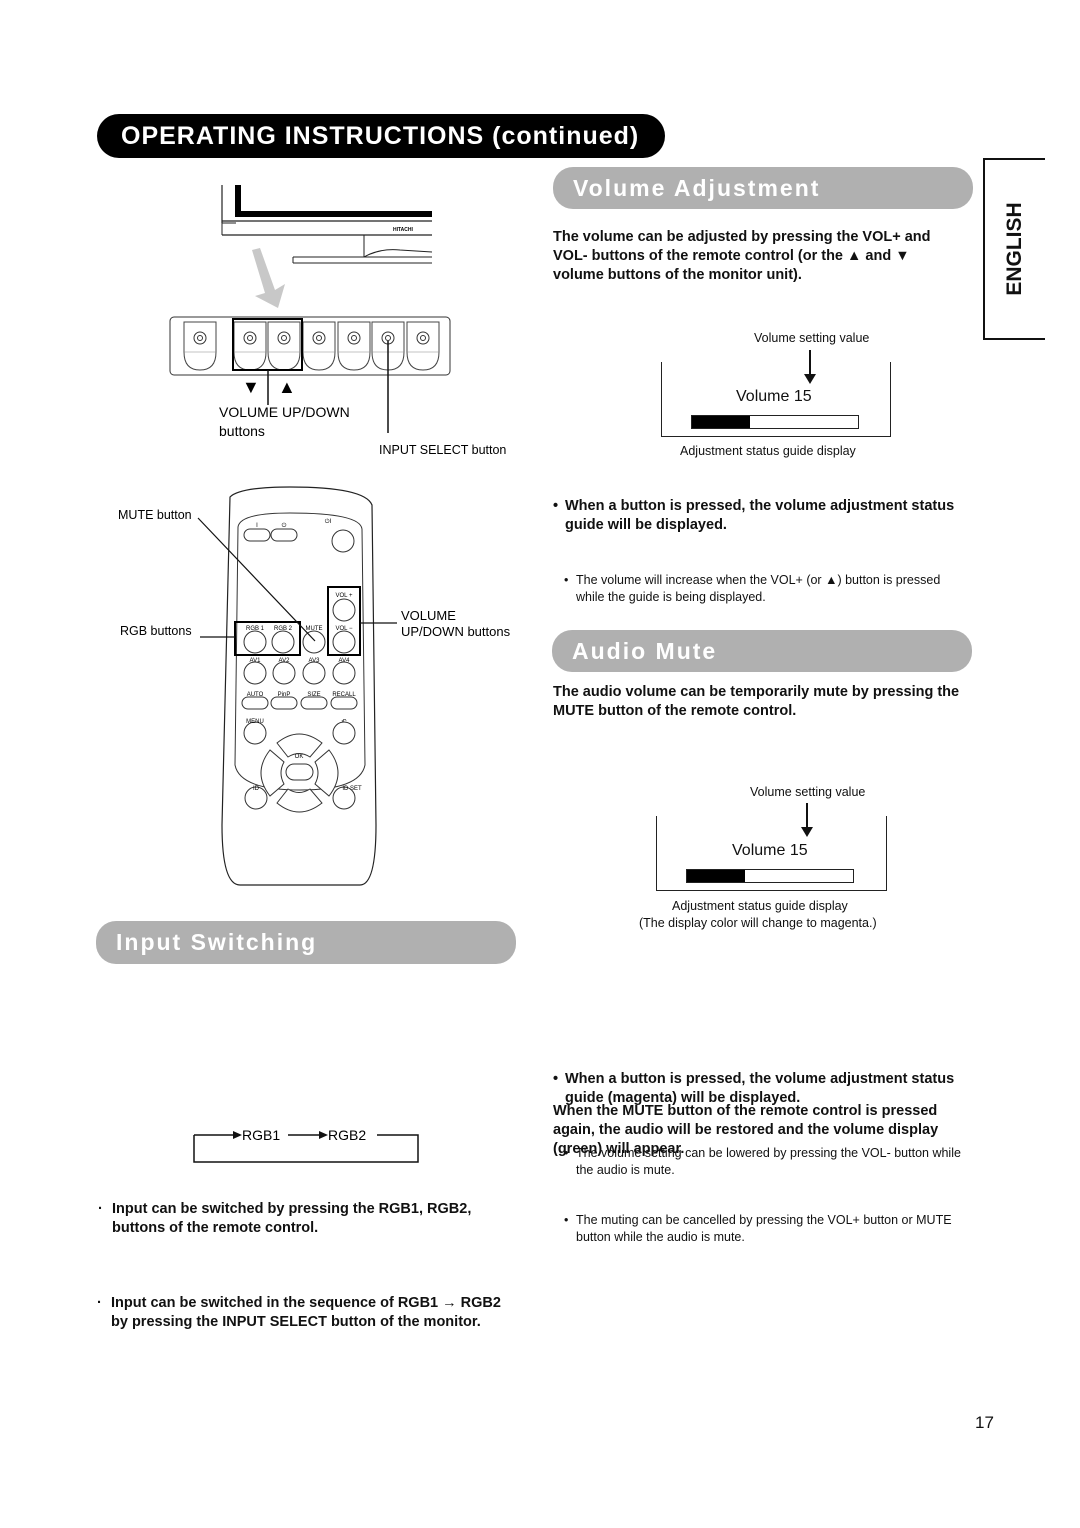  I want to click on volume-buttons-label: VOLUME UP/DOWN, so click(284, 412).